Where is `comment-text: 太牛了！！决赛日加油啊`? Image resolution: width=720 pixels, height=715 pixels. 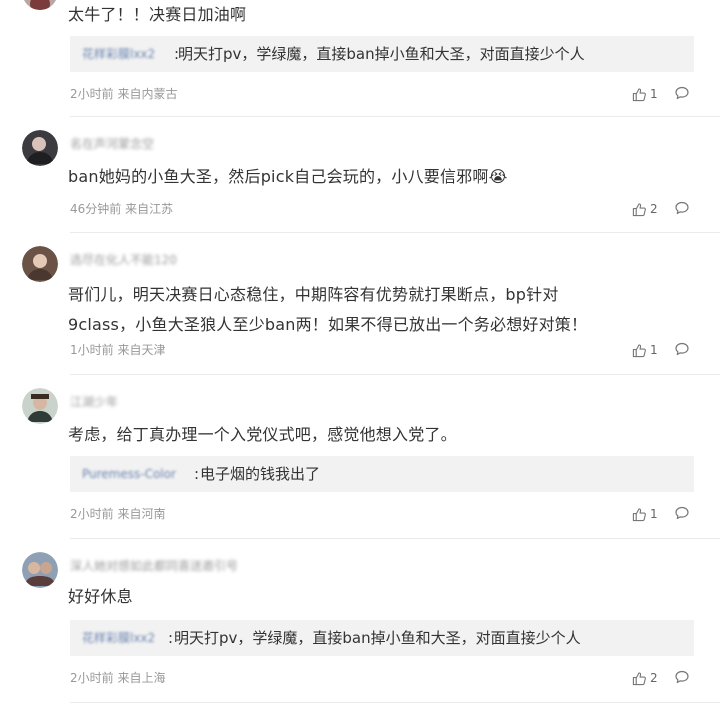 comment-text: 太牛了！！决赛日加油啊 is located at coordinates (157, 14).